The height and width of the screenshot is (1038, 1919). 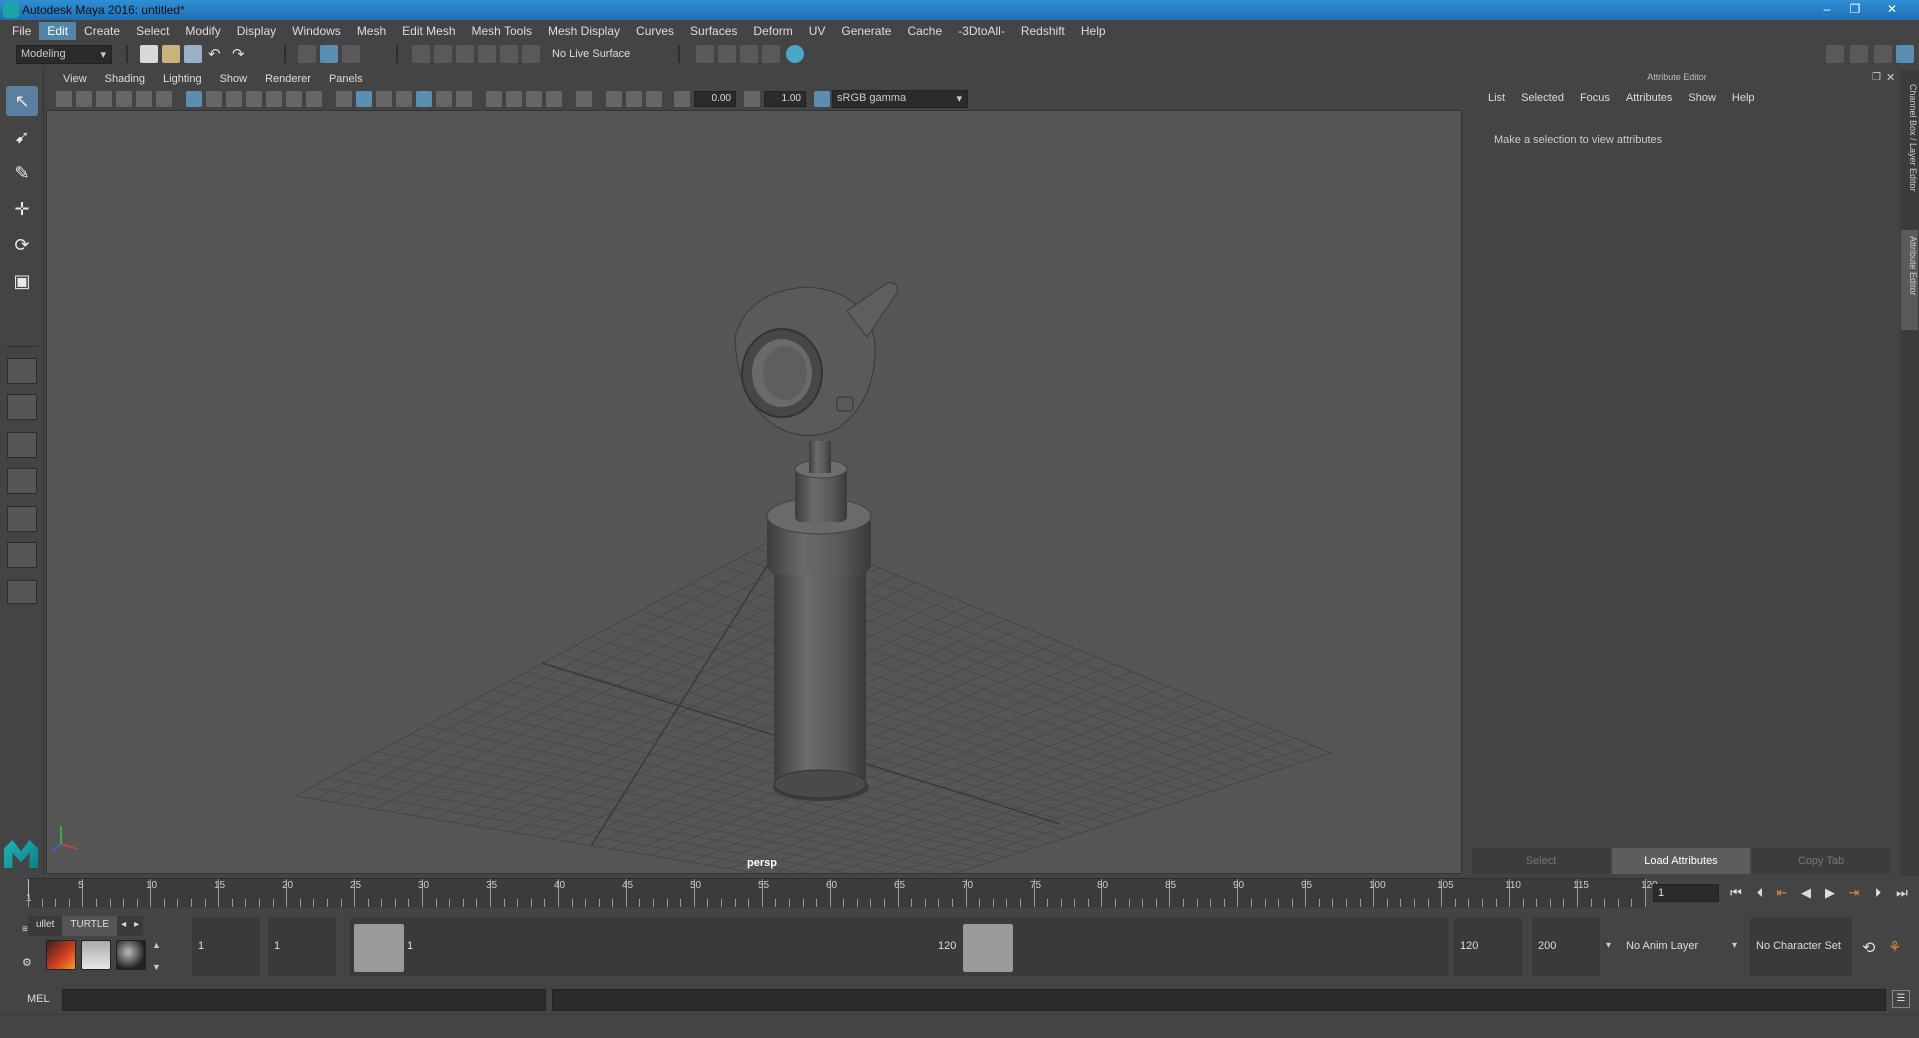 I want to click on shelf-scroll-left-icon: ◂, so click(x=124, y=926).